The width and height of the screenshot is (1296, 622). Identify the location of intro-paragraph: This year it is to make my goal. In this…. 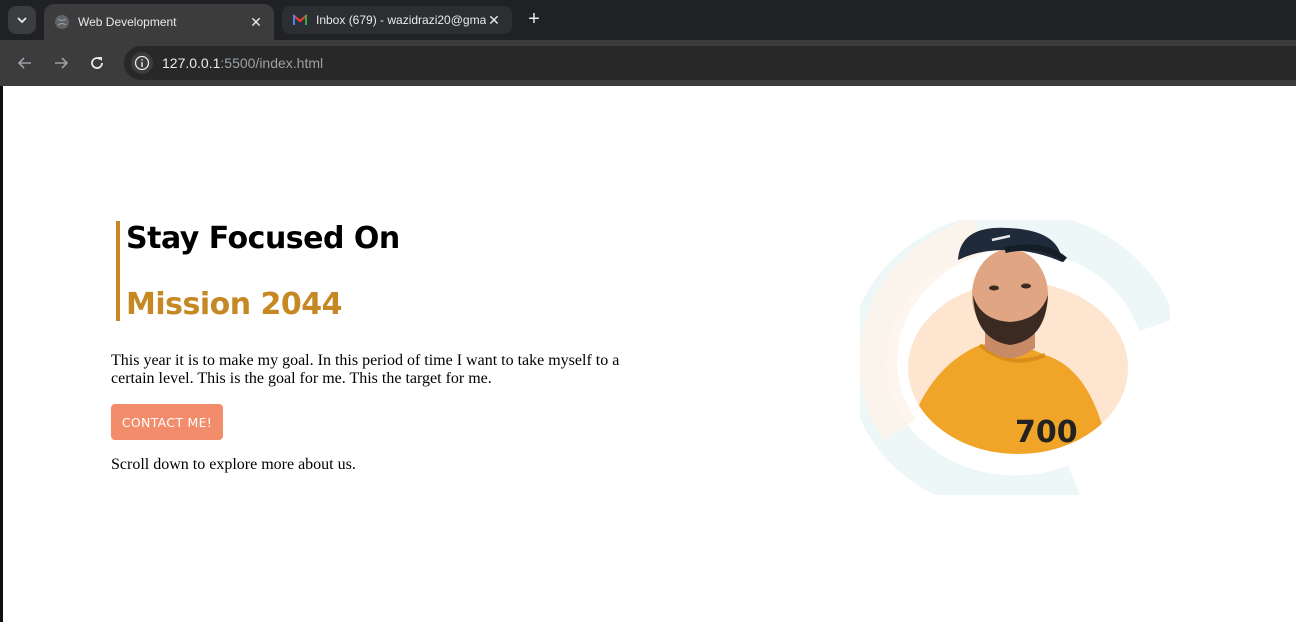
(365, 369).